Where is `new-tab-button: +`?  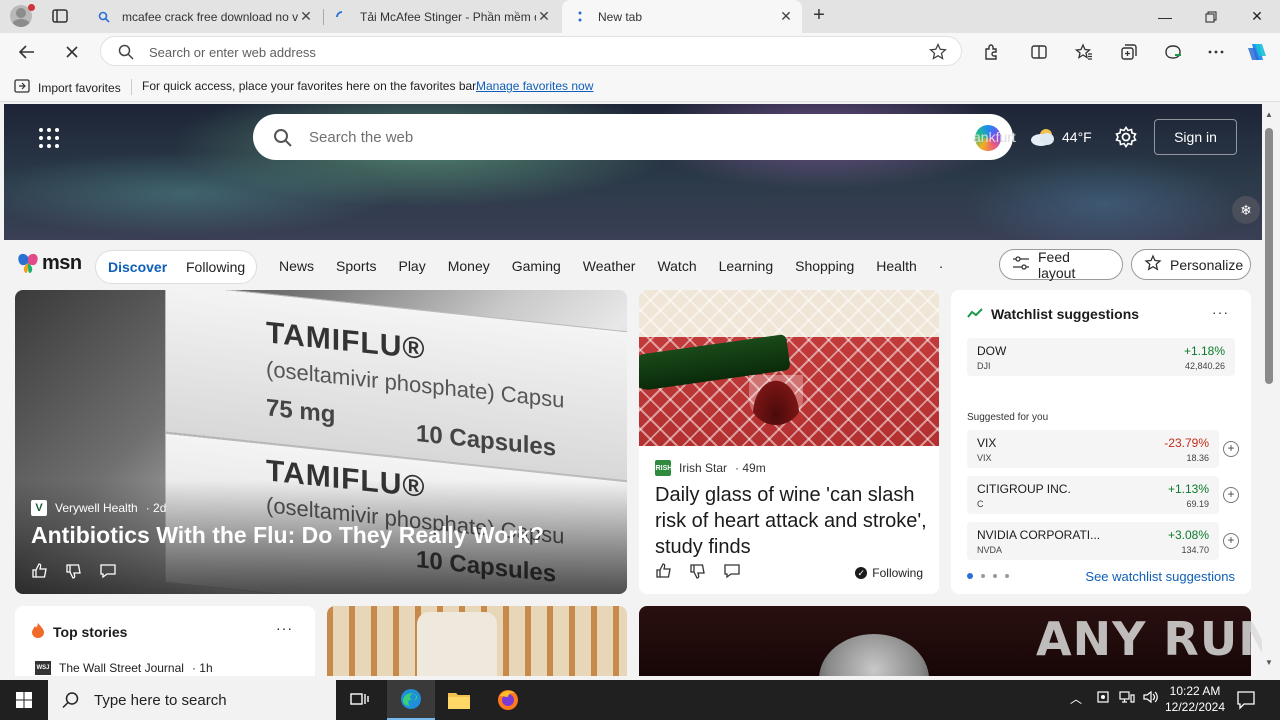 new-tab-button: + is located at coordinates (819, 16).